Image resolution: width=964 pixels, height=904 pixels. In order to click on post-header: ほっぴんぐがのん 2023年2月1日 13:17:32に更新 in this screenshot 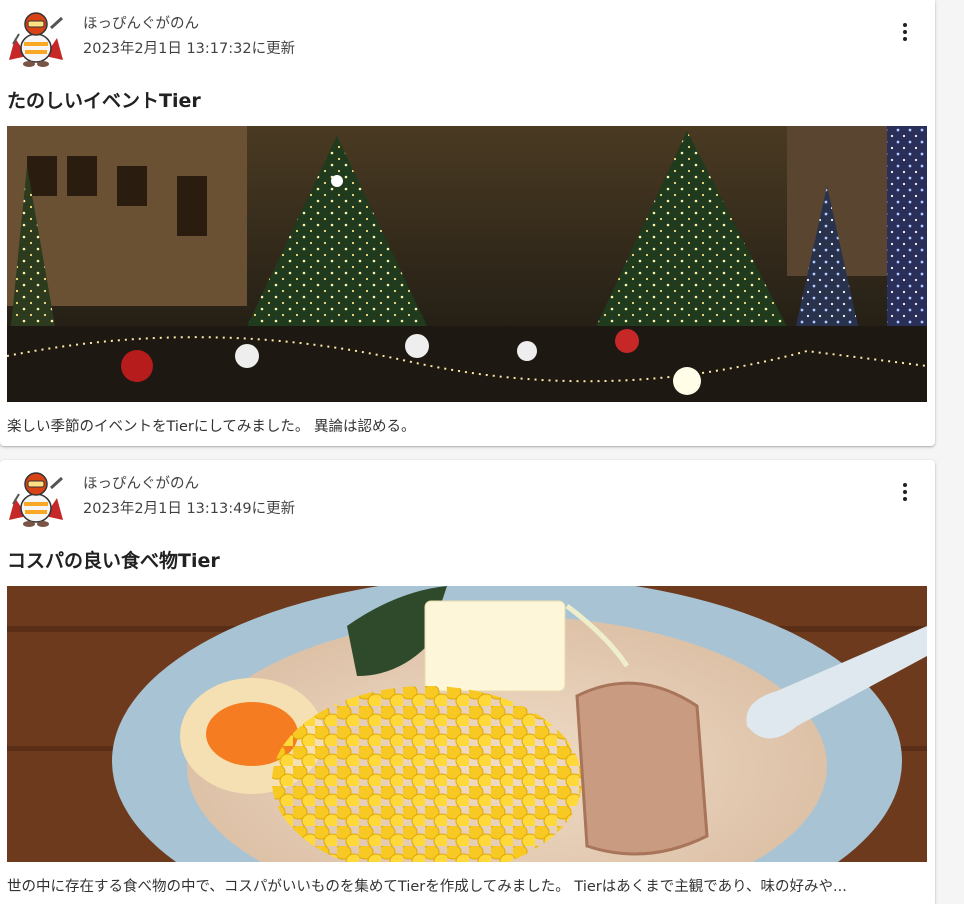, I will do `click(467, 39)`.